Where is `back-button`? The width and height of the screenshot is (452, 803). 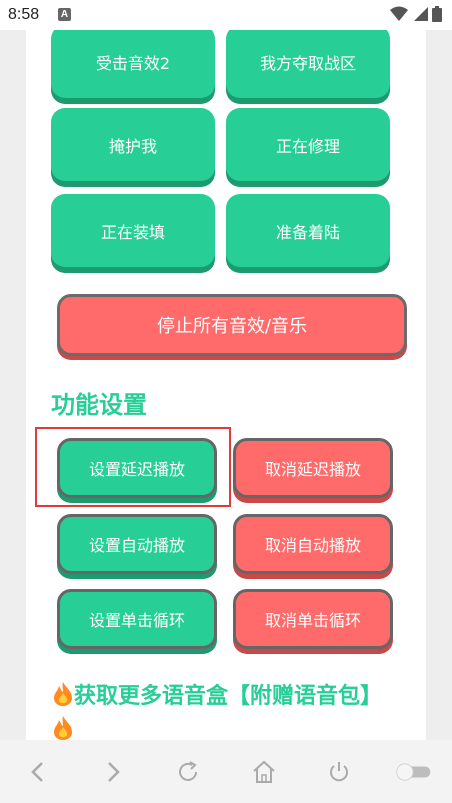 back-button is located at coordinates (38, 772).